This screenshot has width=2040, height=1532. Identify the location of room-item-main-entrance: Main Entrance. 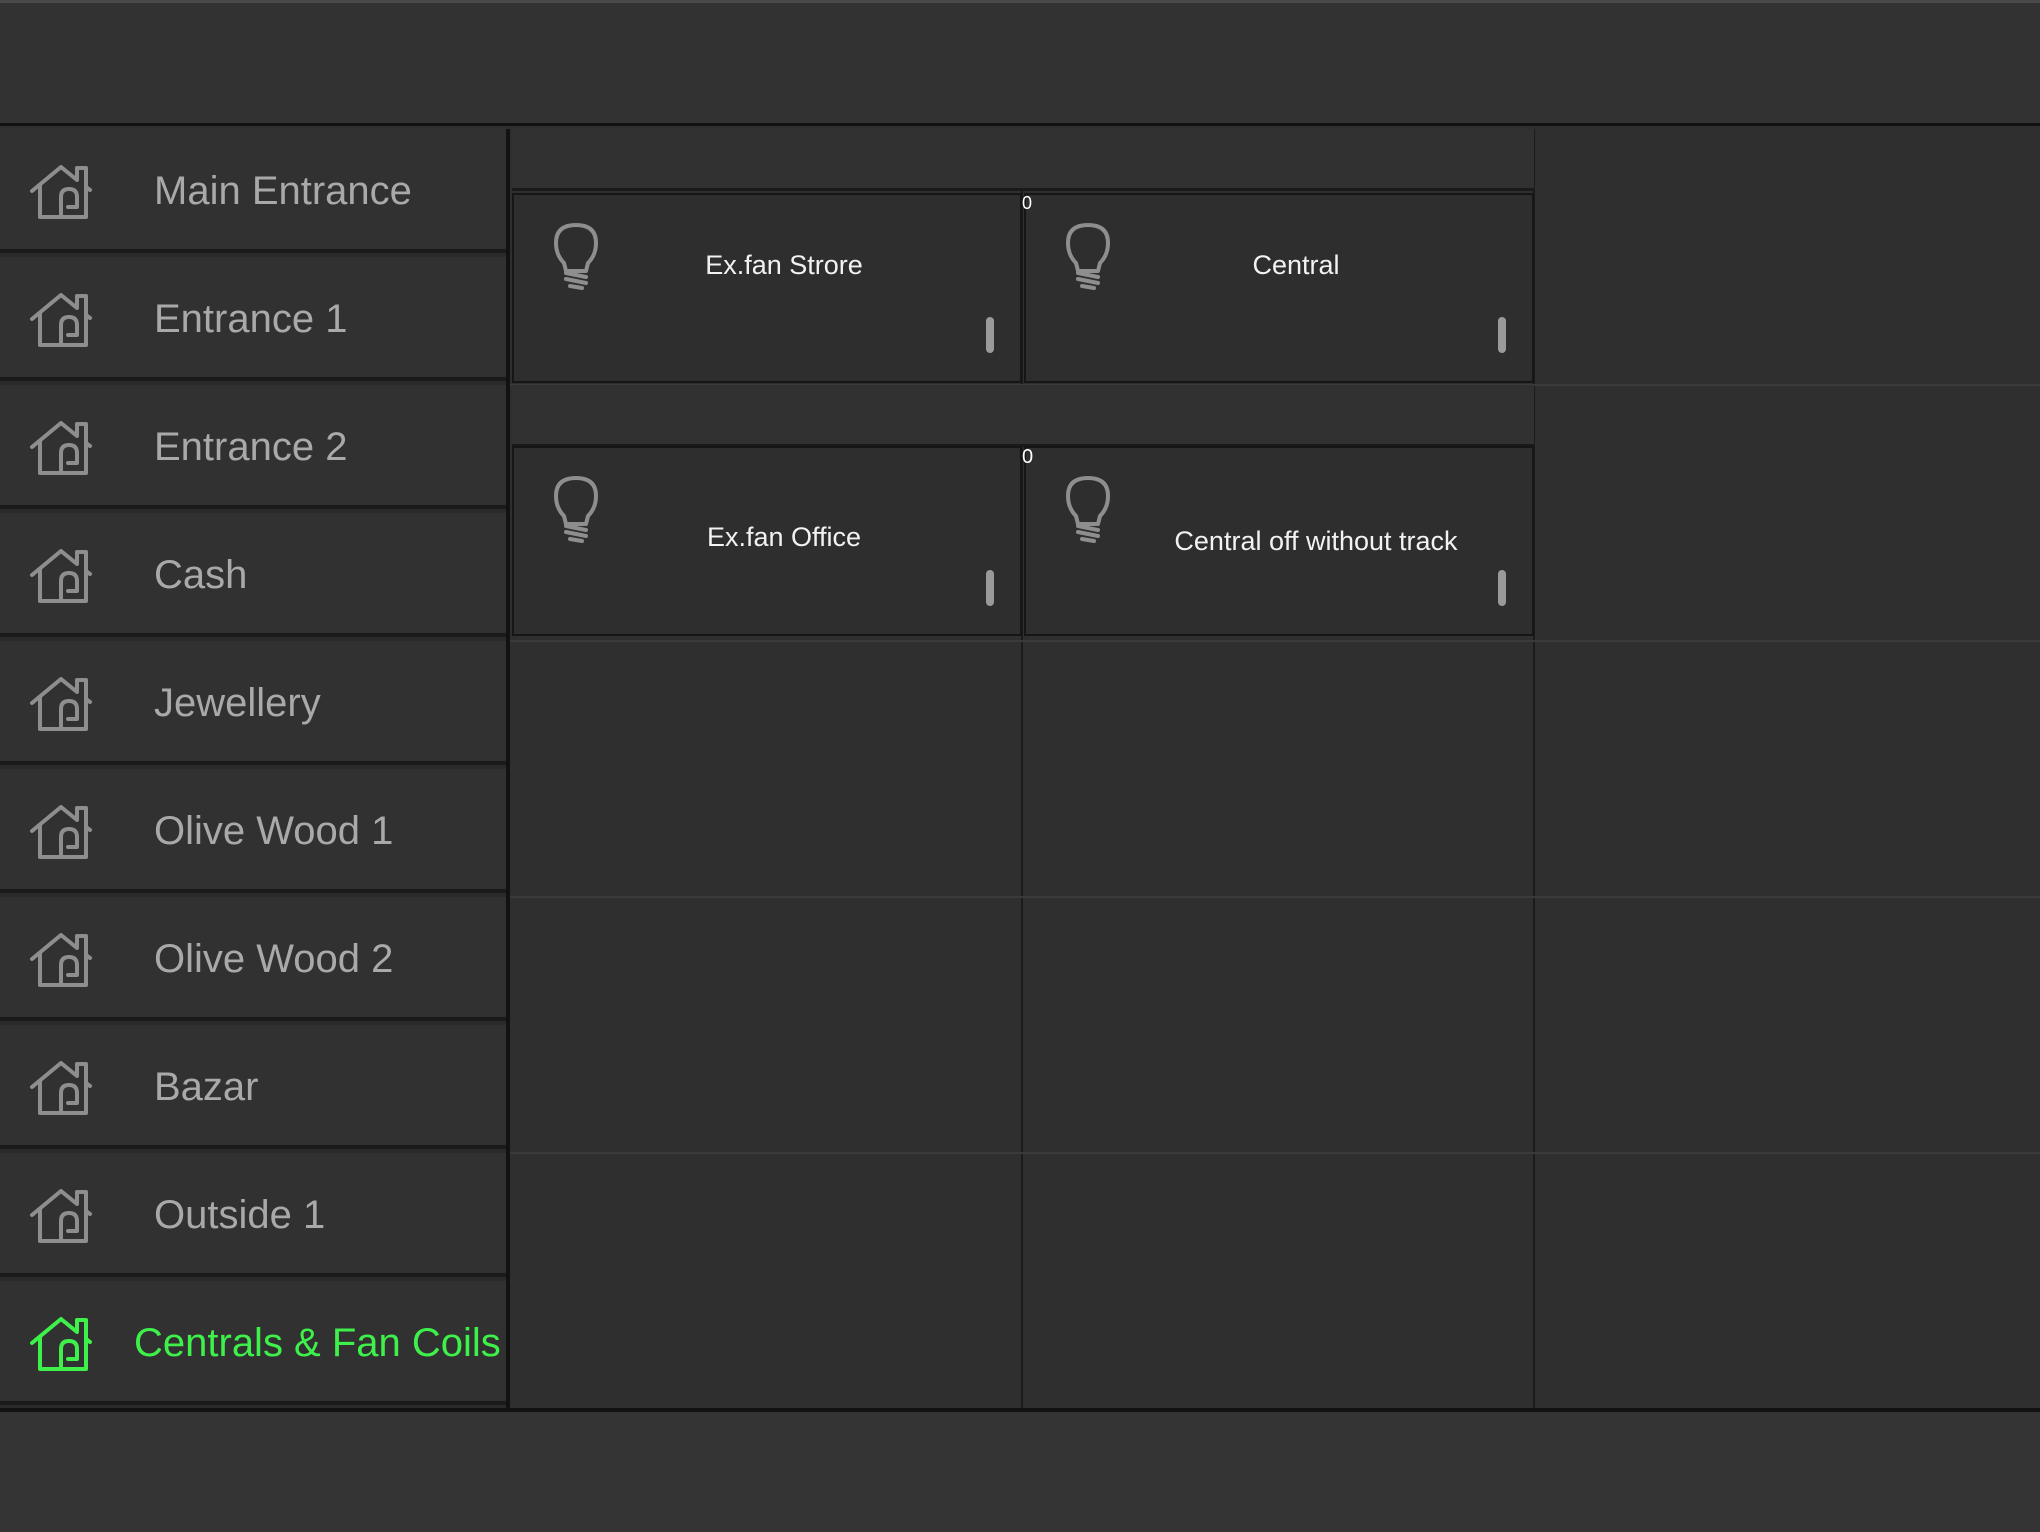
(253, 191).